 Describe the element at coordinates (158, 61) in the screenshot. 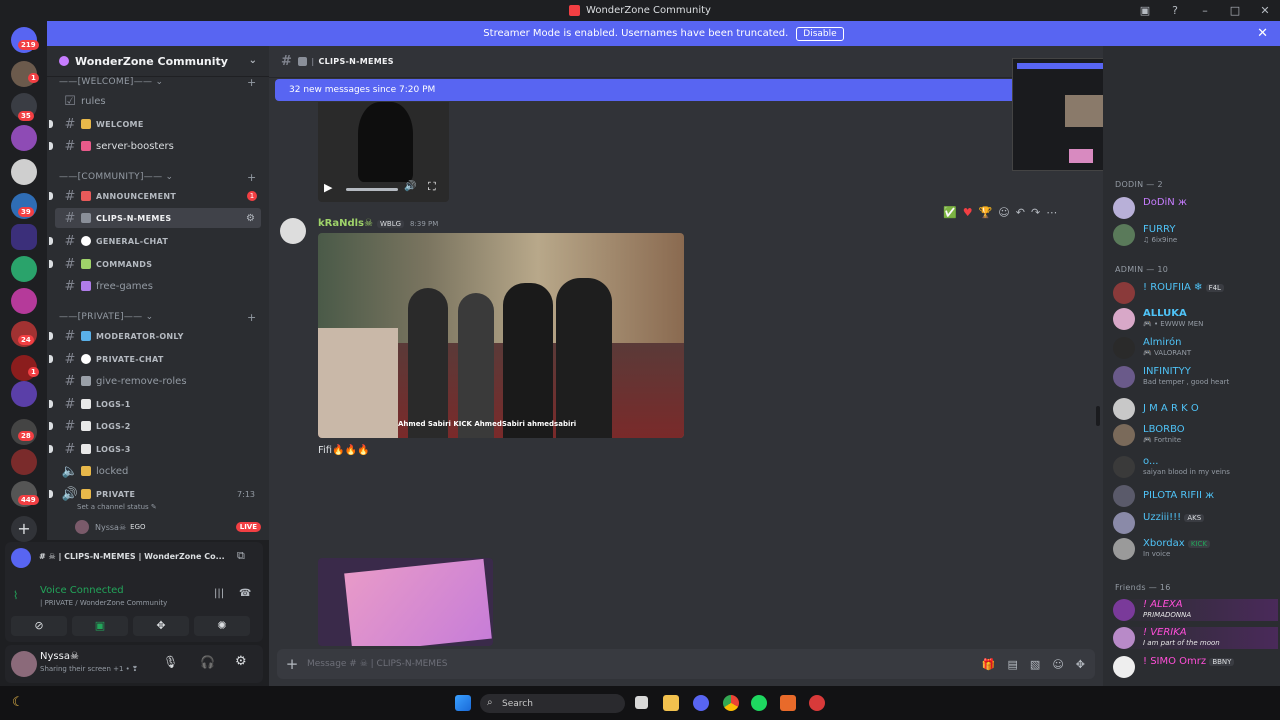

I see `server-header: WonderZone Community ⌄` at that location.